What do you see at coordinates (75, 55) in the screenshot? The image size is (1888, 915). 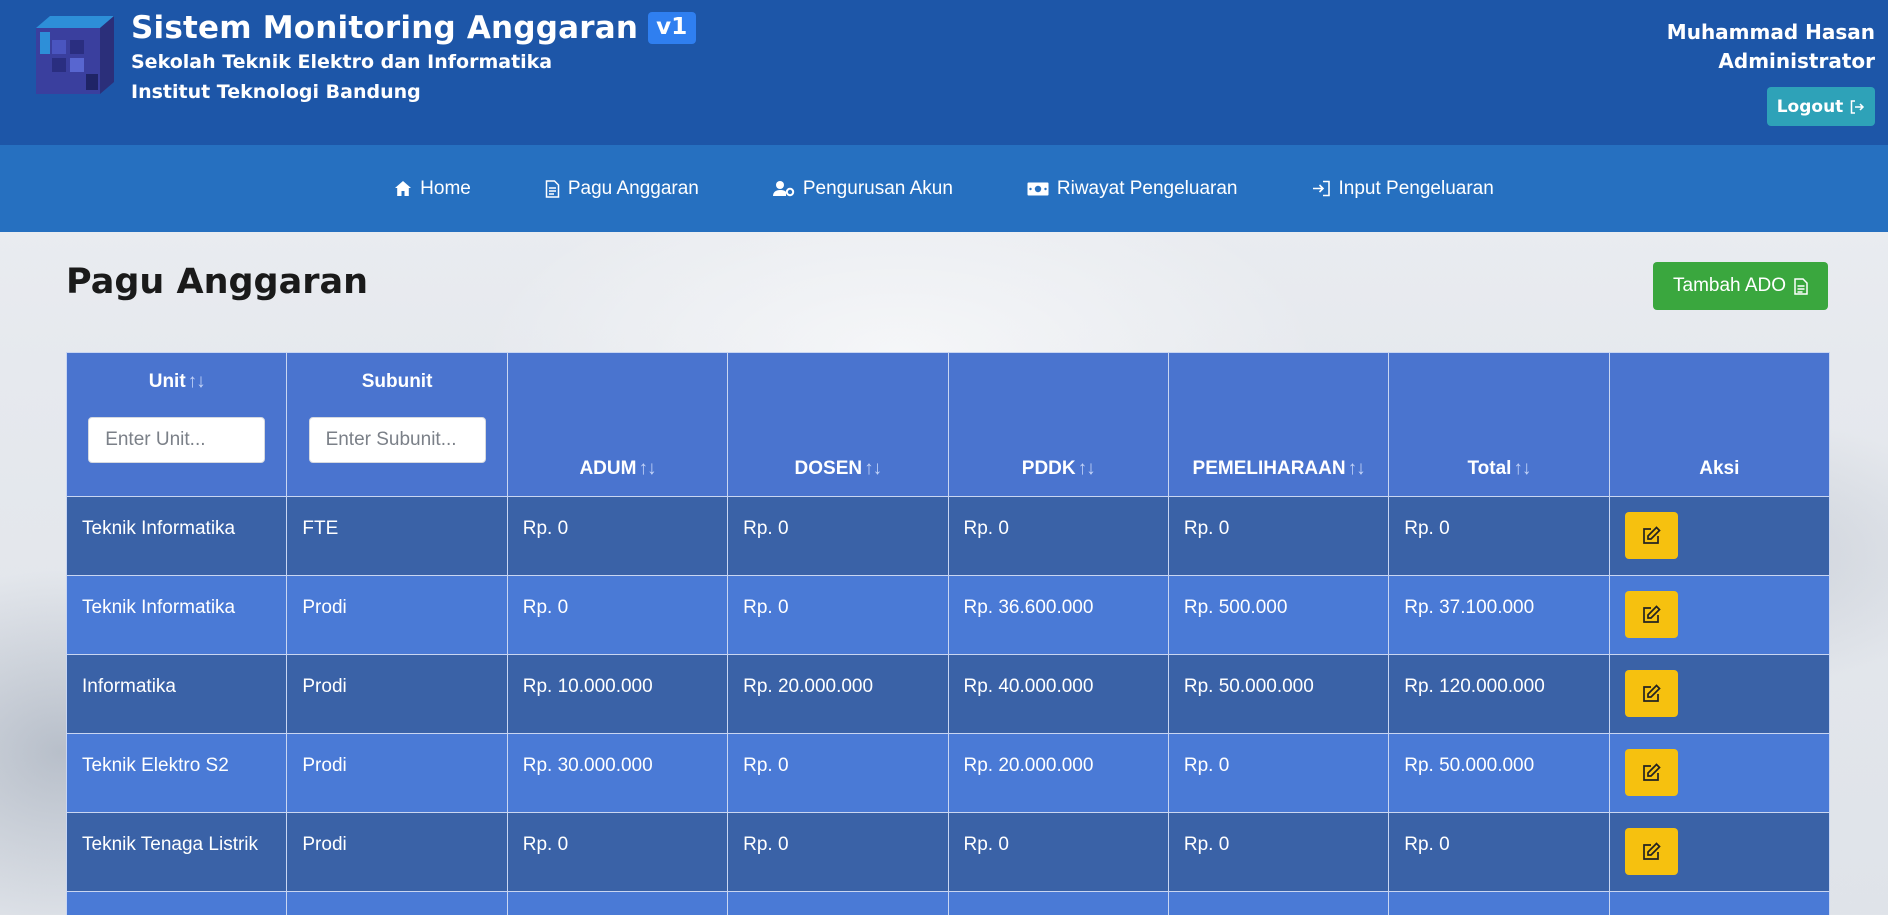 I see `app-logo-icon` at bounding box center [75, 55].